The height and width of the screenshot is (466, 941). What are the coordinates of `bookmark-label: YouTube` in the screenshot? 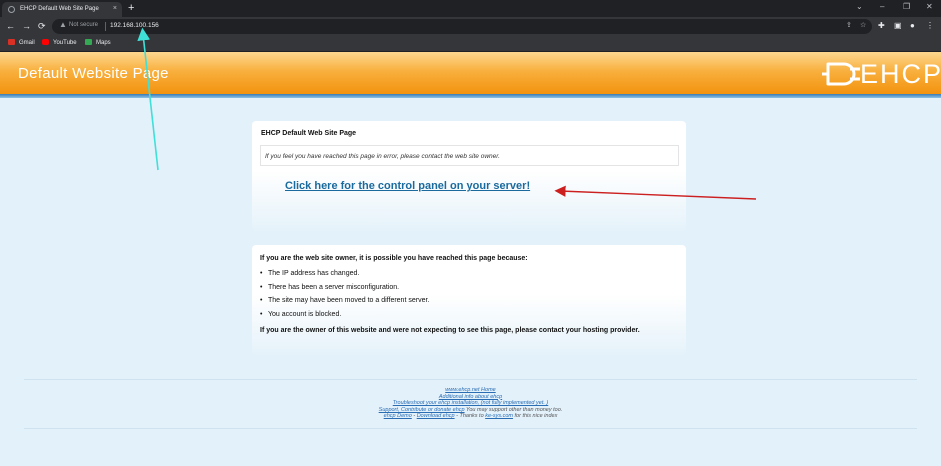 It's located at (65, 43).